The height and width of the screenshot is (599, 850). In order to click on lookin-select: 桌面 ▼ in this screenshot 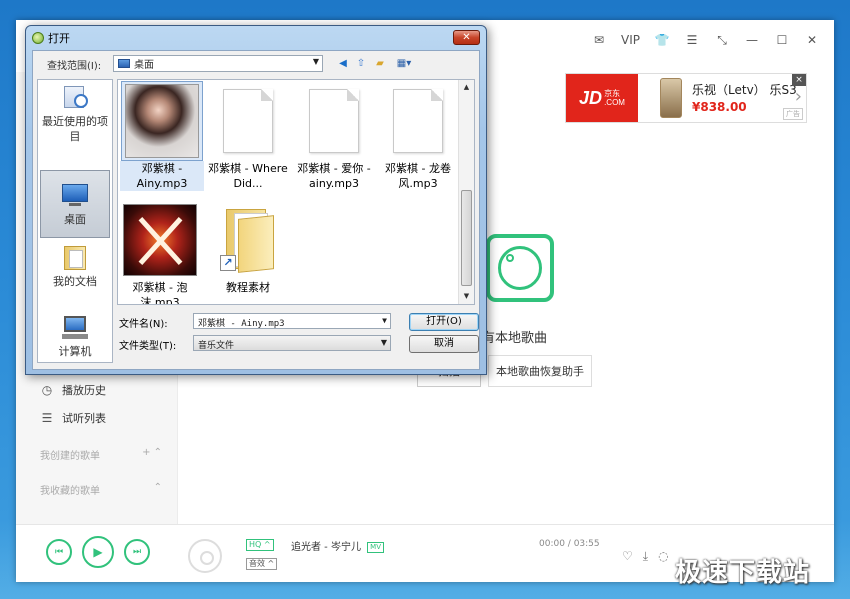, I will do `click(218, 63)`.